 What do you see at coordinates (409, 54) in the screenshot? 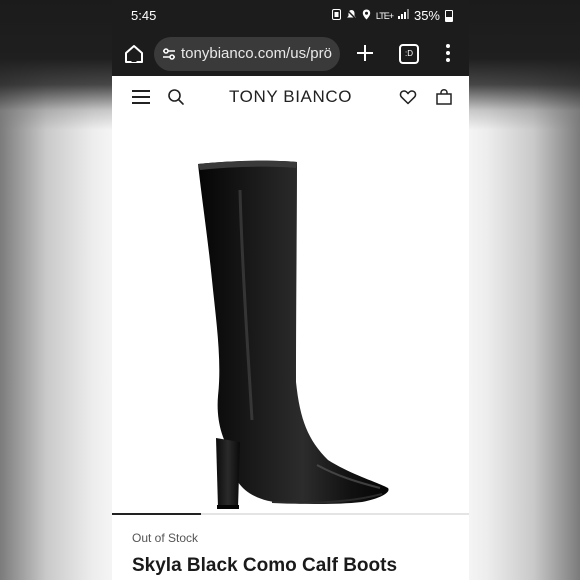
I see `tab-switcher-button: :D` at bounding box center [409, 54].